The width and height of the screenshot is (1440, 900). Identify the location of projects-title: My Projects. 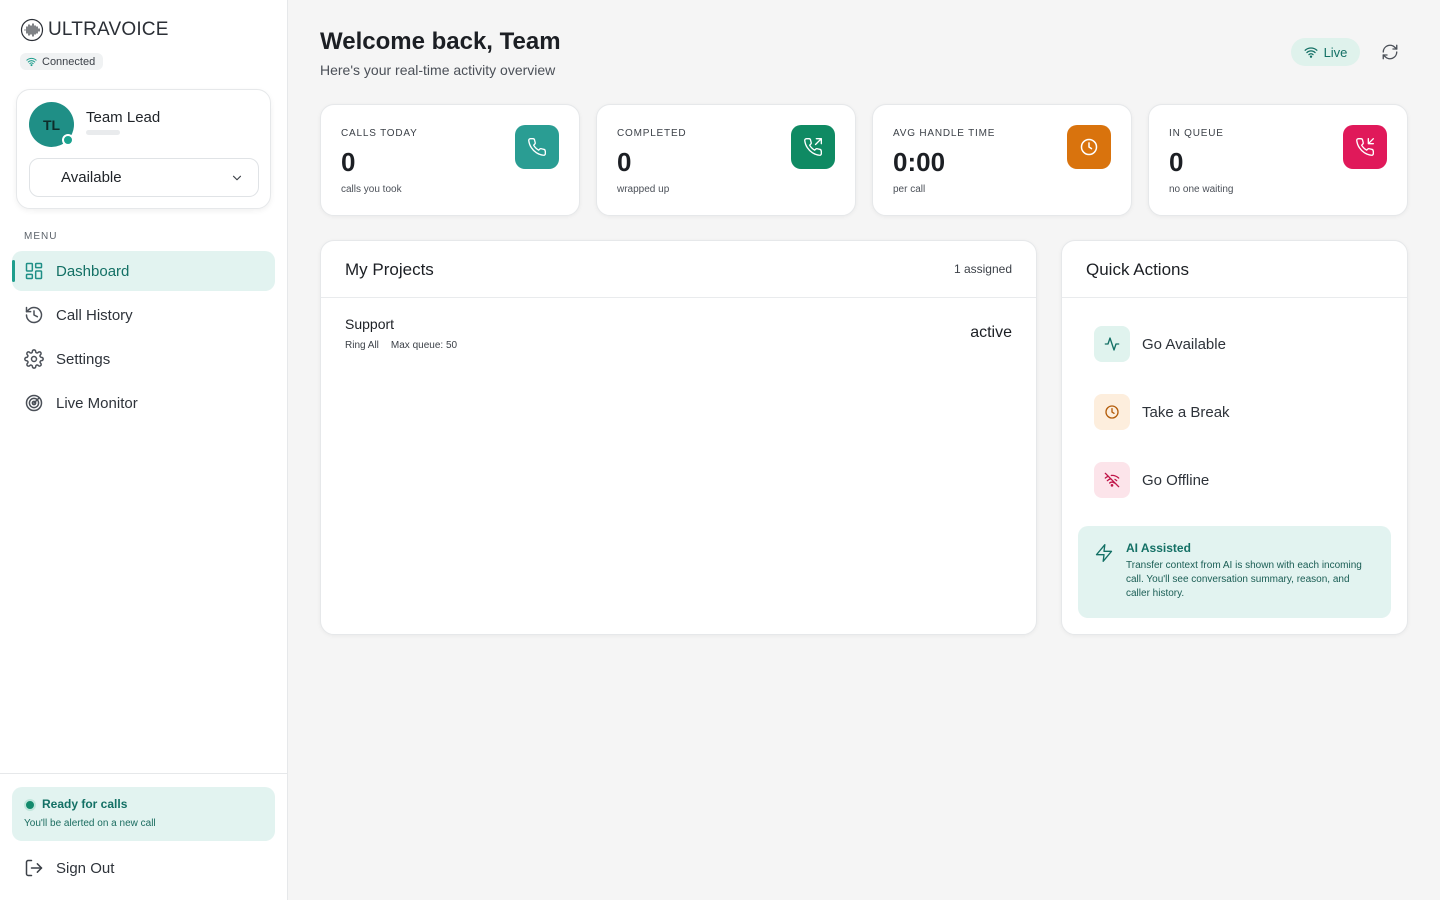
(389, 269).